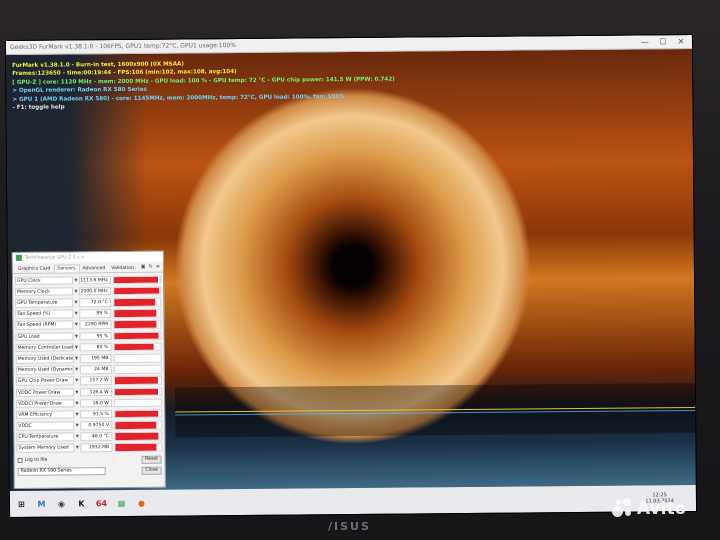 Image resolution: width=720 pixels, height=540 pixels. Describe the element at coordinates (44, 381) in the screenshot. I see `sensor-label: GPU Chip Power Draw` at that location.